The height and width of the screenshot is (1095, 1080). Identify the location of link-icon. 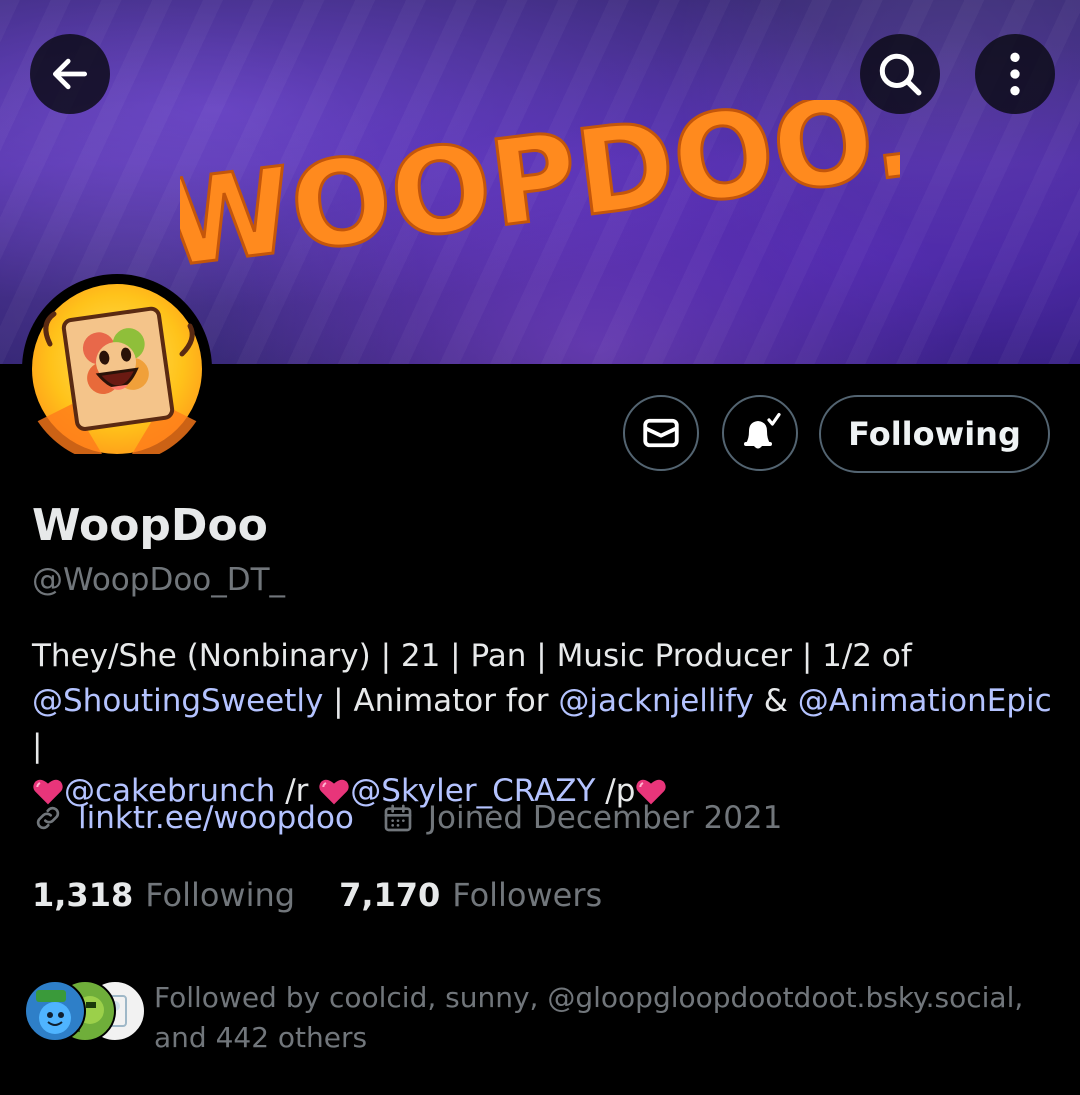
(48, 818).